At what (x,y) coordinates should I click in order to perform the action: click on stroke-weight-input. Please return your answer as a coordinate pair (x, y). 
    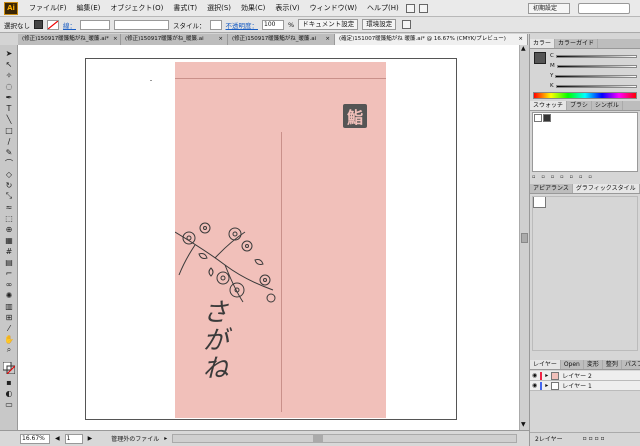
    Looking at the image, I should click on (95, 24).